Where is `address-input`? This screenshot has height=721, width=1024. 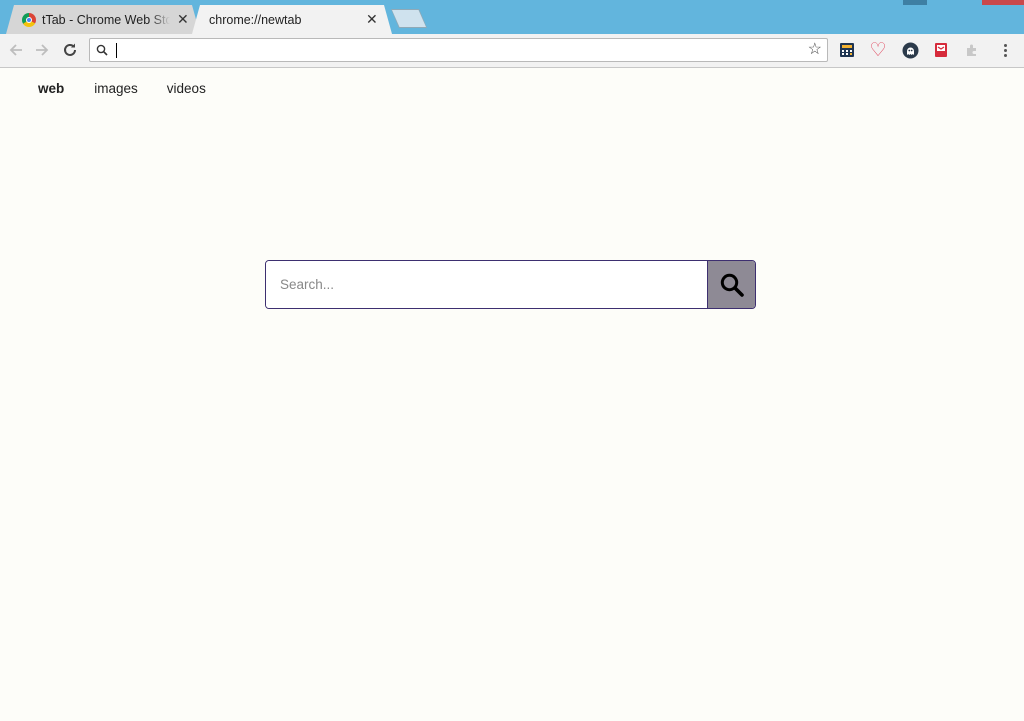 address-input is located at coordinates (460, 51).